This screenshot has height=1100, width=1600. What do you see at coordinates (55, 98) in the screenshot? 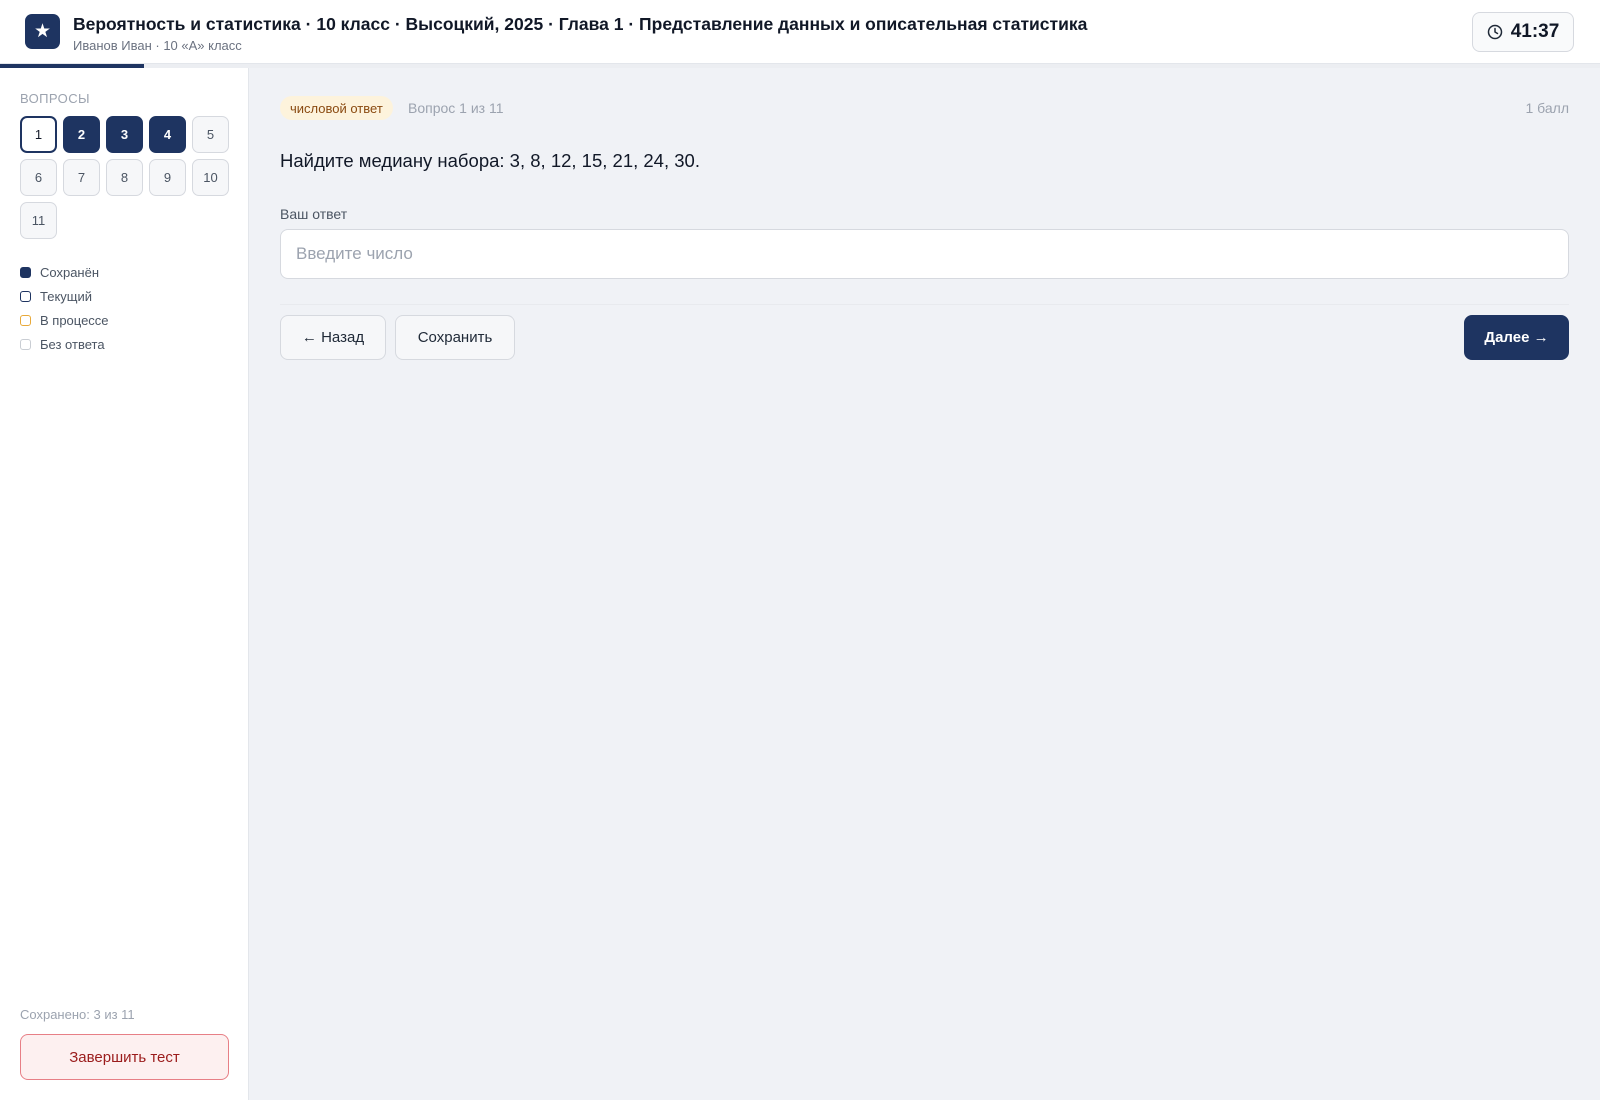
I see `questions-heading: ВОПРОСЫ` at bounding box center [55, 98].